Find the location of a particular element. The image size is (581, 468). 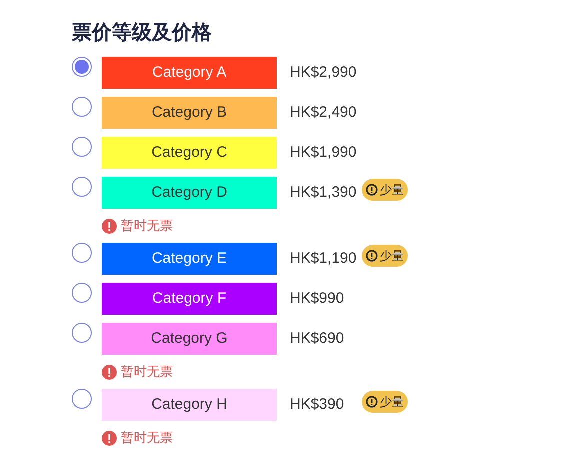

price: HK$1,990 is located at coordinates (323, 152).